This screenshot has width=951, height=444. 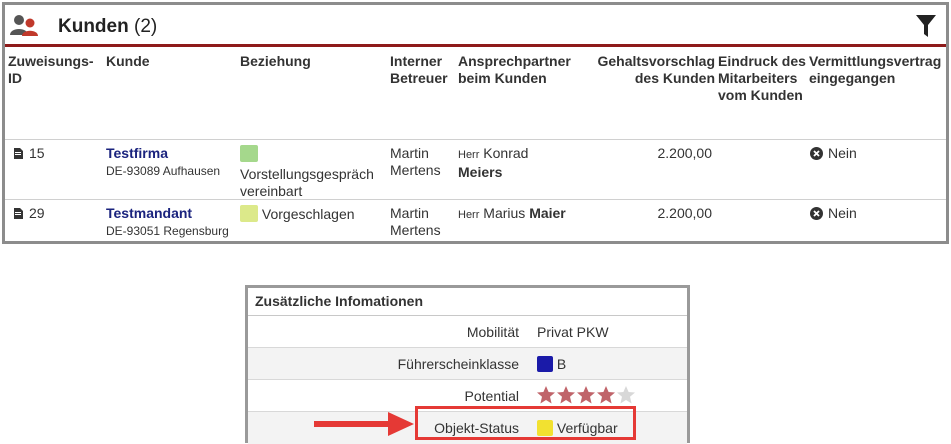 I want to click on row-id-cell: 29, so click(x=29, y=213).